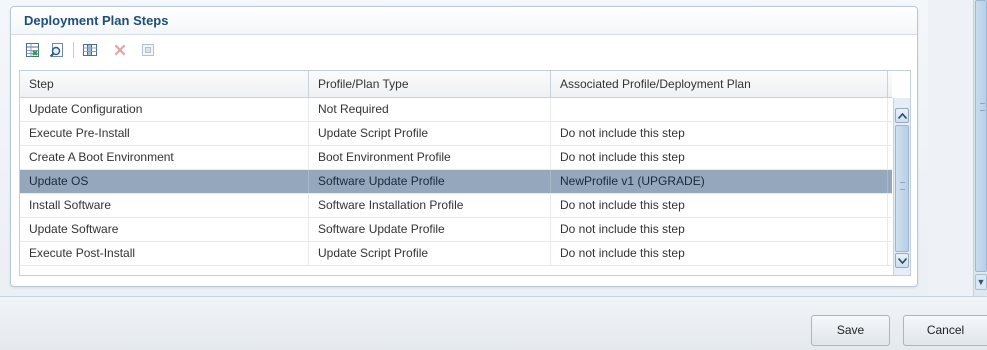 The width and height of the screenshot is (987, 350). What do you see at coordinates (464, 21) in the screenshot?
I see `panel-header: Deployment Plan Steps` at bounding box center [464, 21].